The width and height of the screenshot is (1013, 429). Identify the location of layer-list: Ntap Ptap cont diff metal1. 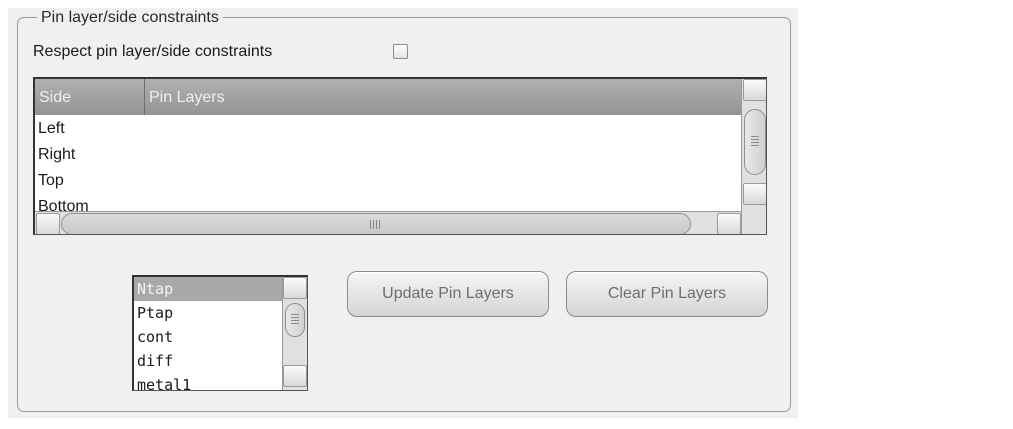
(220, 333).